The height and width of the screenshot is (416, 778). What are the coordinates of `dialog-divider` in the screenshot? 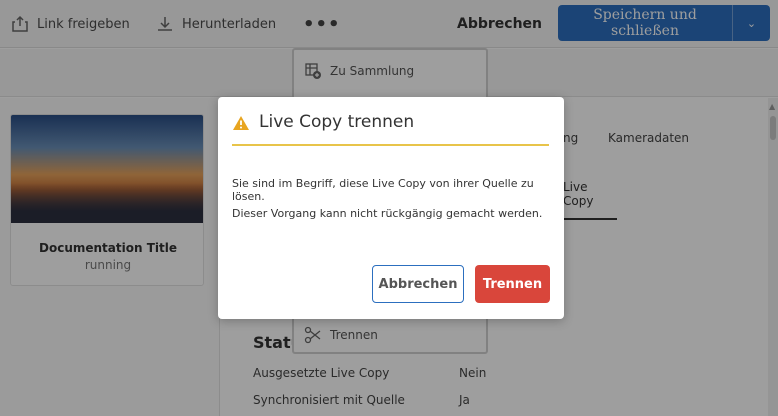 It's located at (390, 145).